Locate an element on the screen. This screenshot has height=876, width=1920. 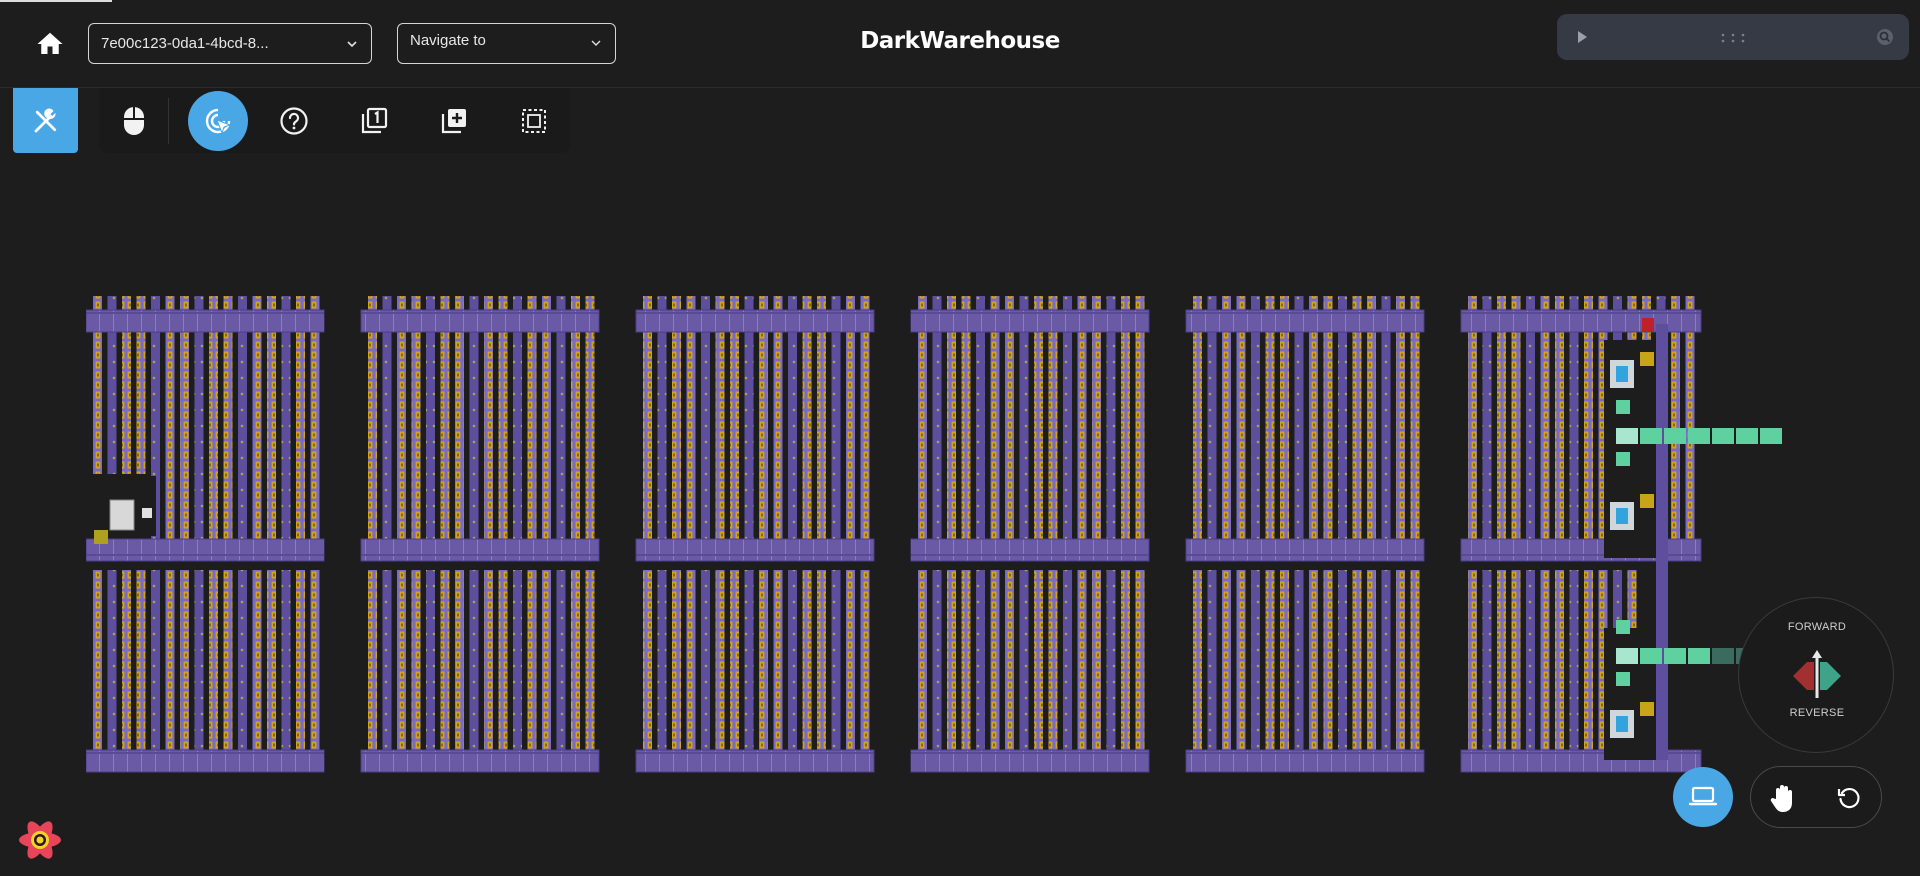
reset-view-icon is located at coordinates (1849, 798).